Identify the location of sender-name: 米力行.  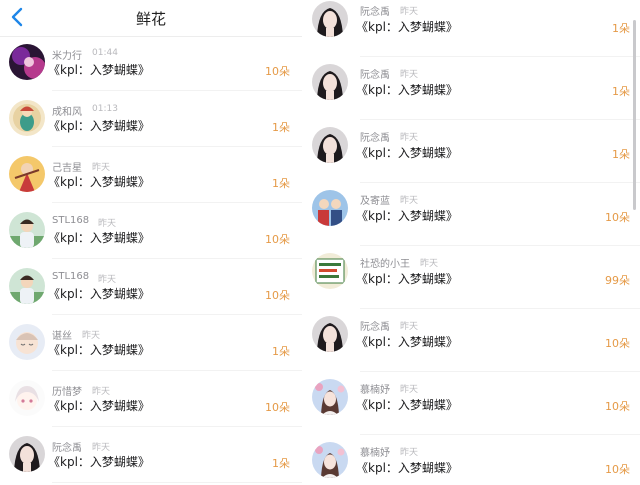
(67, 56).